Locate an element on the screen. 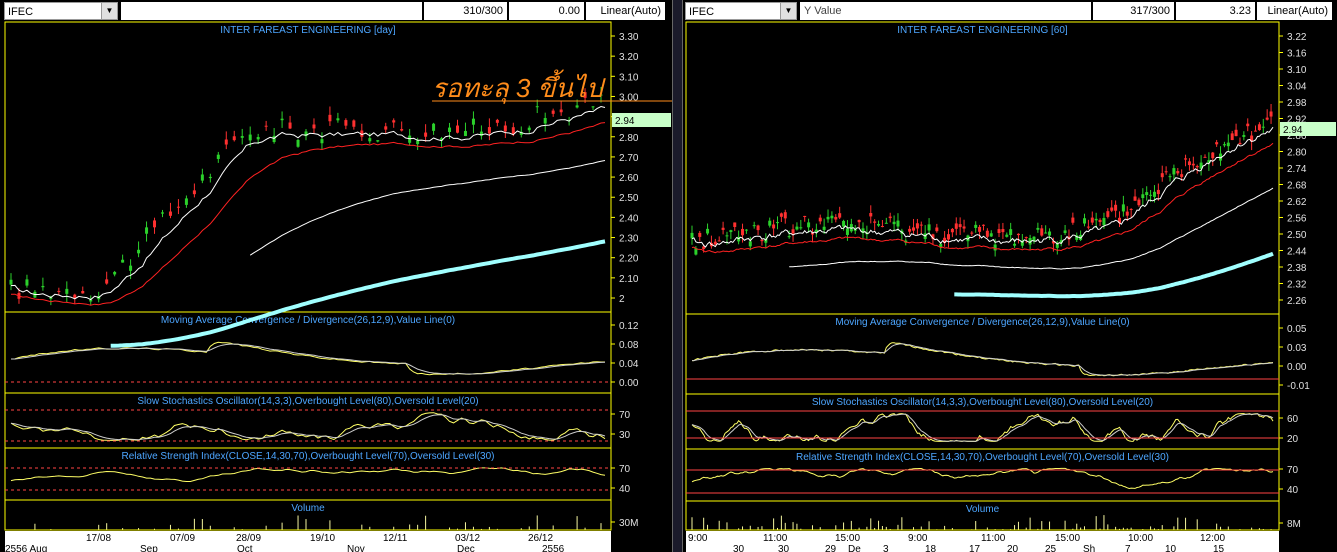 This screenshot has width=1337, height=552. macd-tick-label: 0.05 is located at coordinates (1297, 329).